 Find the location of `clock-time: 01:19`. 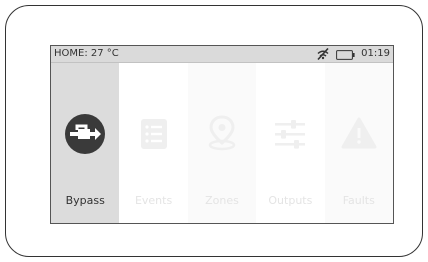

clock-time: 01:19 is located at coordinates (375, 53).